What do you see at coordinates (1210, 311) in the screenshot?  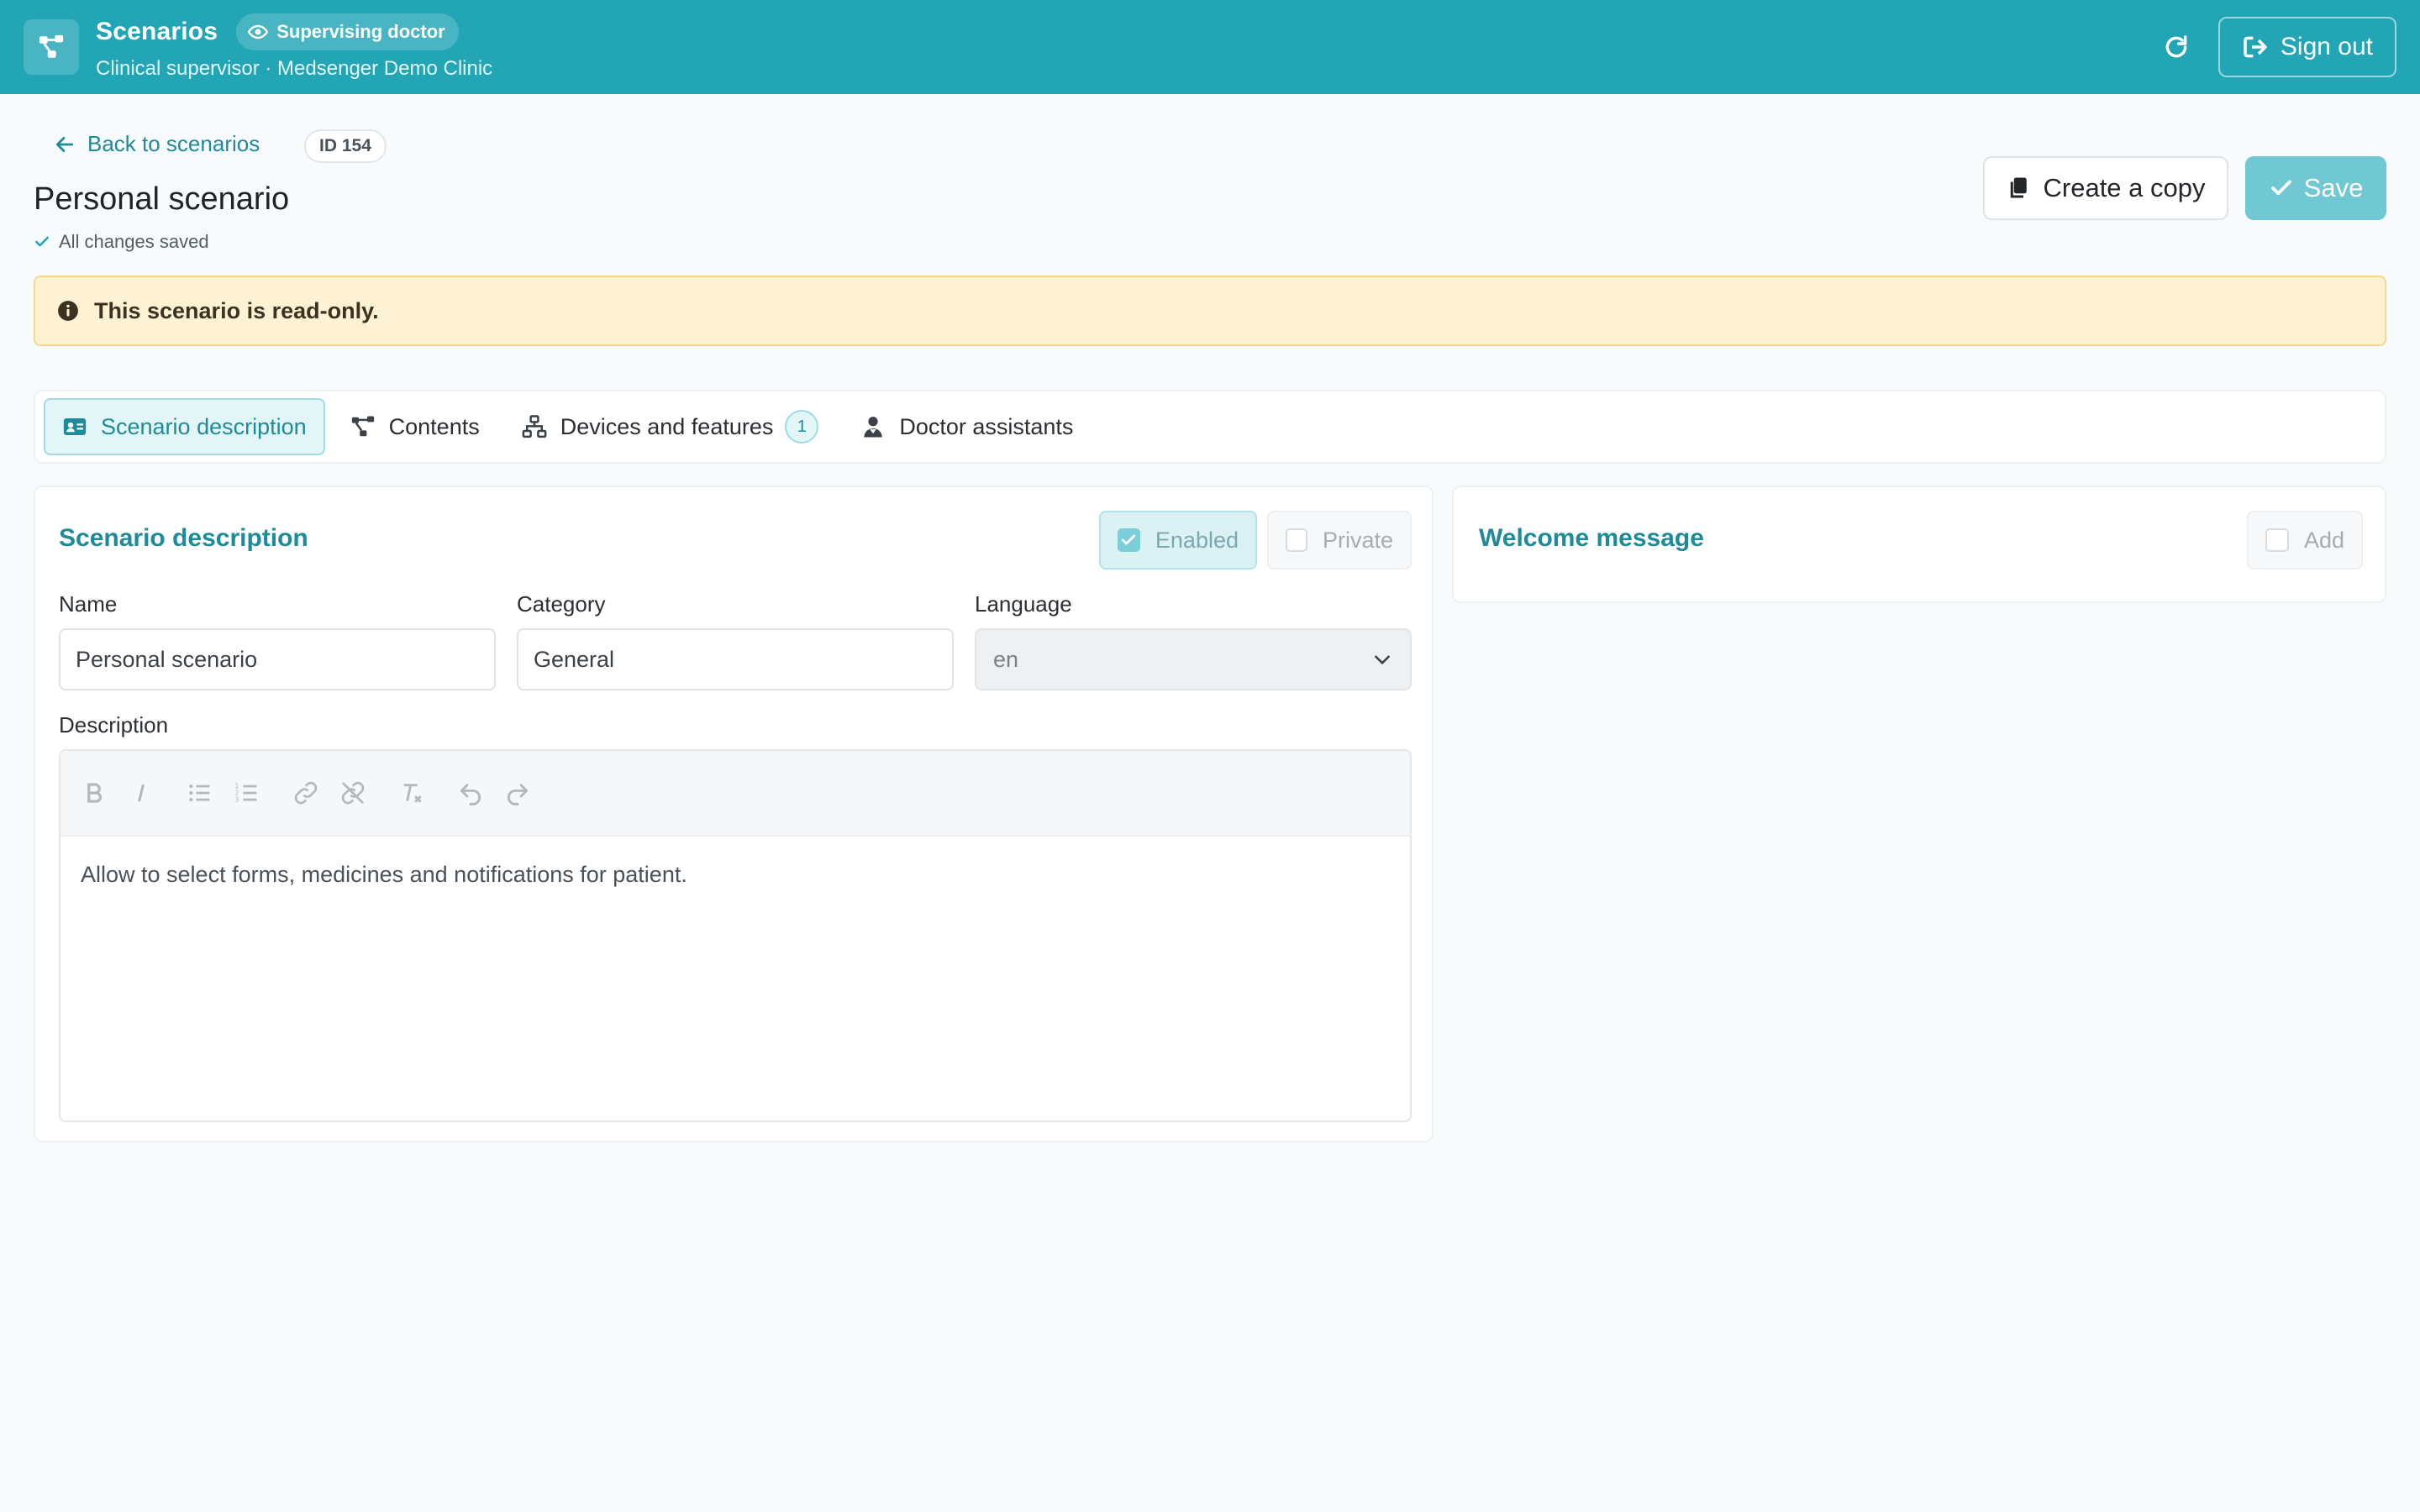 I see `read-only-alert: This scenario is read-only.` at bounding box center [1210, 311].